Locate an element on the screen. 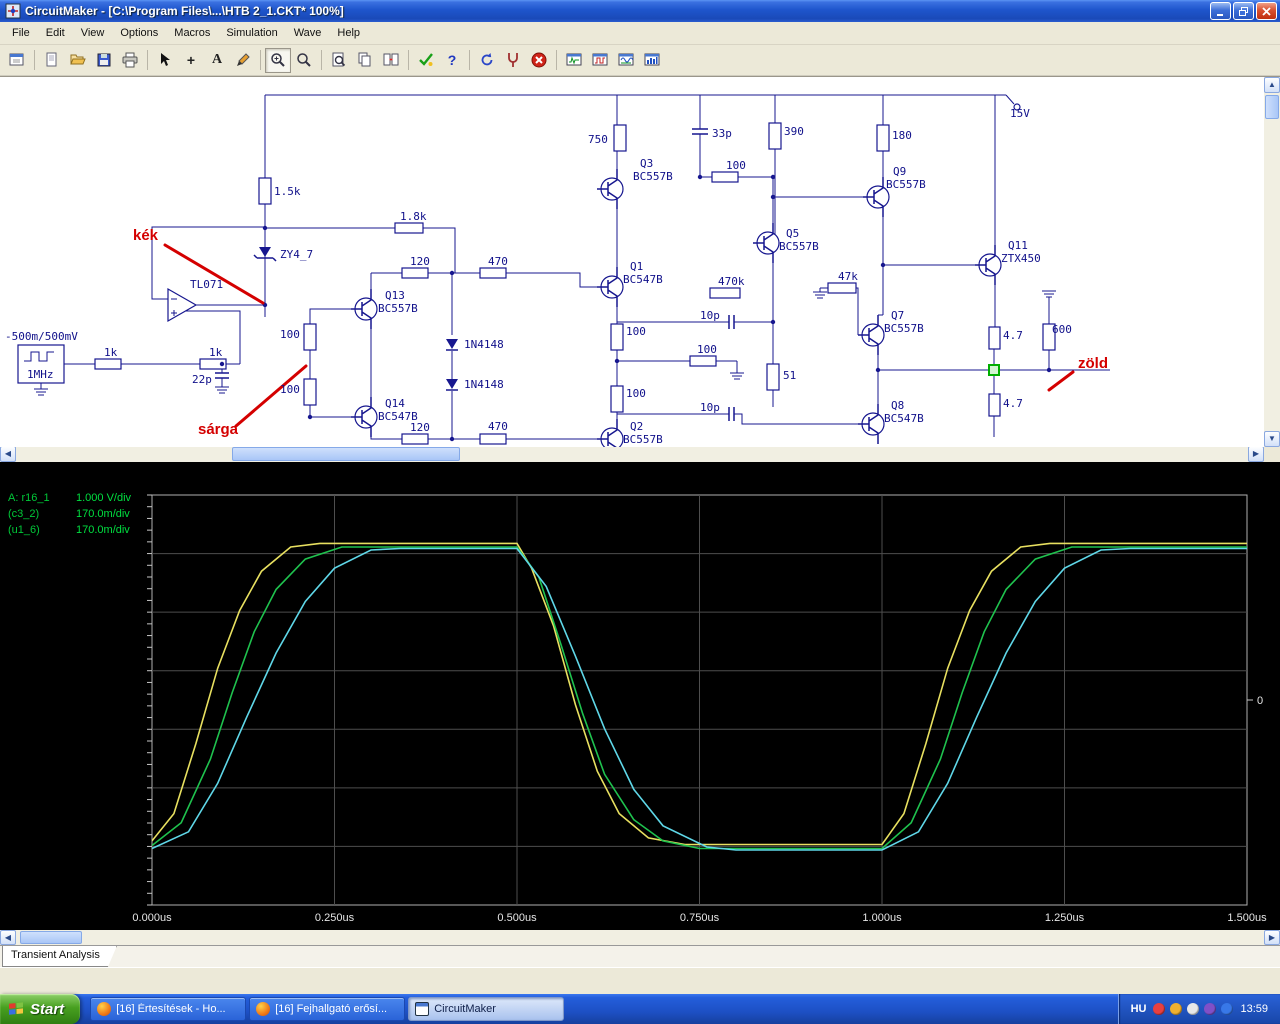  transistor-Q9: Q9BC557B is located at coordinates (894, 191).